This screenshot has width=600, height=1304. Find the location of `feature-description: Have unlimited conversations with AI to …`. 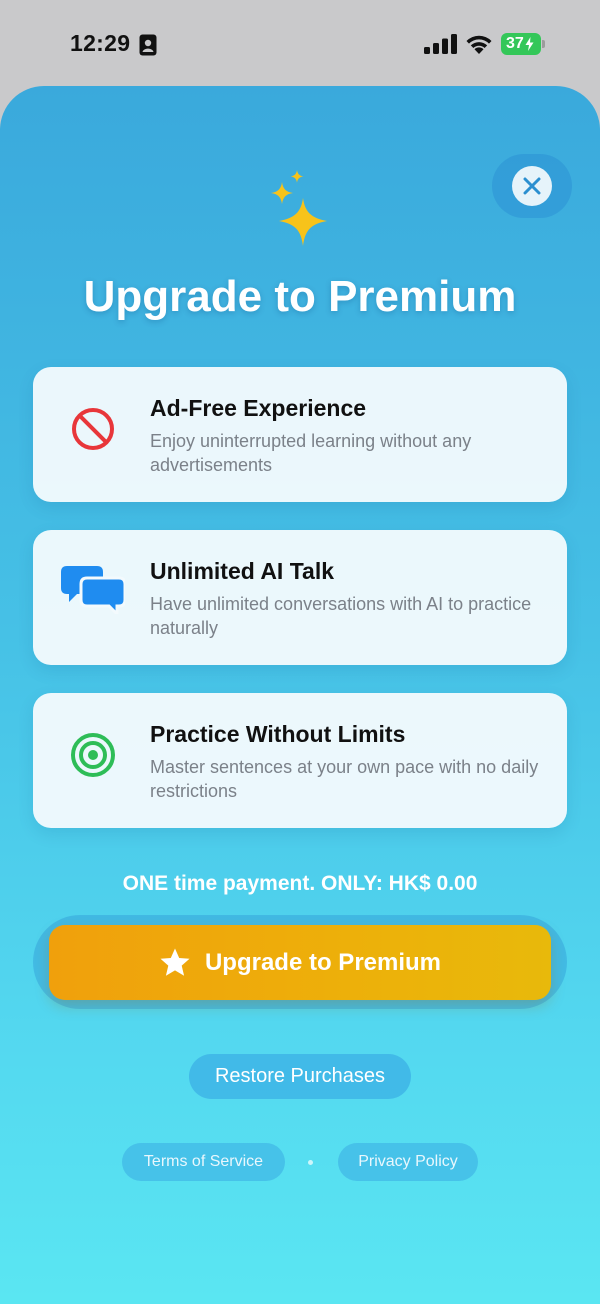

feature-description: Have unlimited conversations with AI to … is located at coordinates (341, 616).